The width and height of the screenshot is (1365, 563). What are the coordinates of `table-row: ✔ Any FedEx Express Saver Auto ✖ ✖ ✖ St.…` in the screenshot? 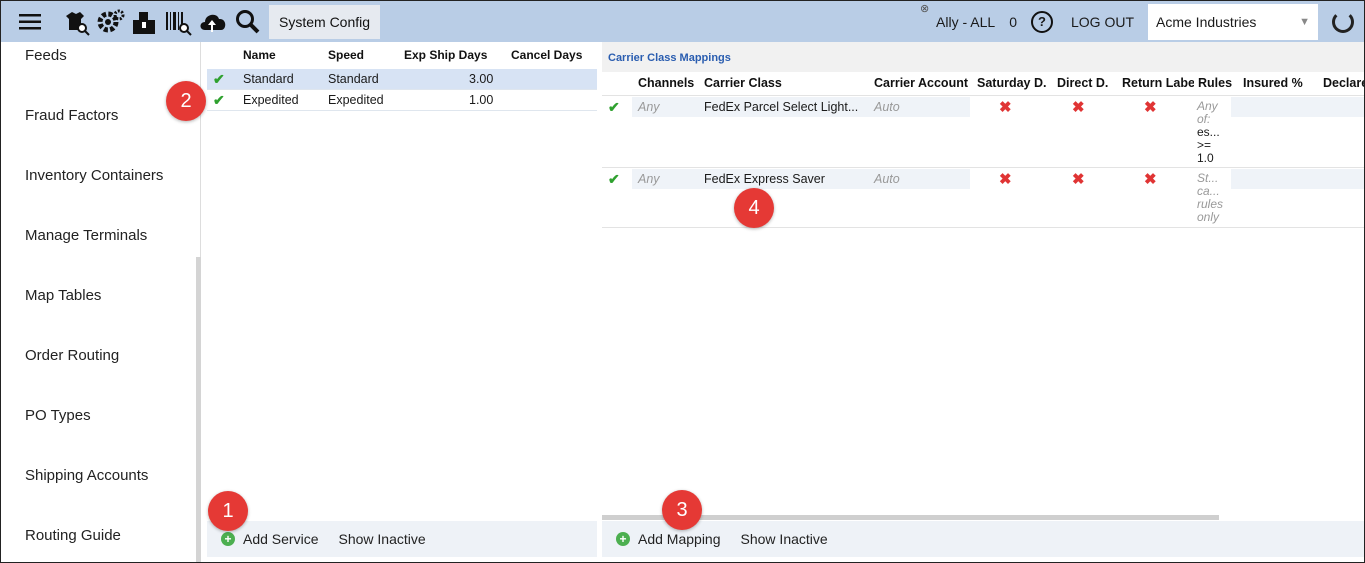 It's located at (983, 198).